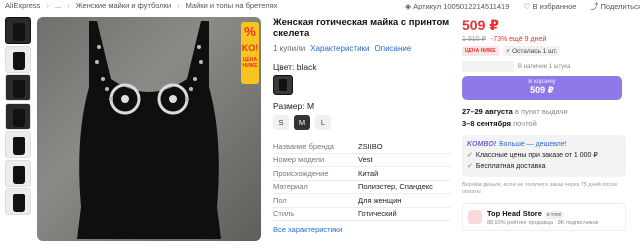  I want to click on spec-row: Происхождение Китай, so click(362, 174).